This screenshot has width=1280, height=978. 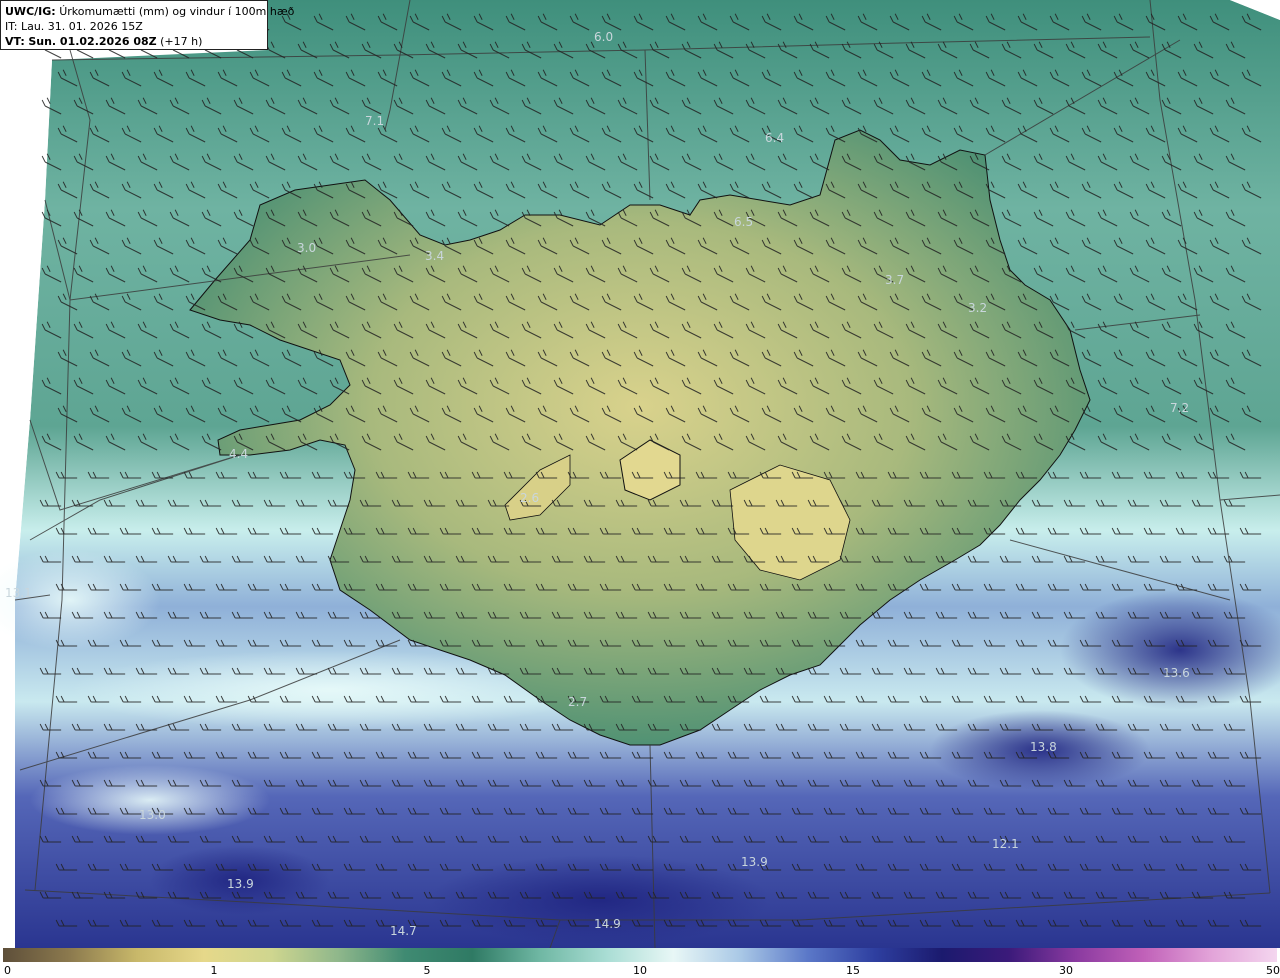 What do you see at coordinates (18, 593) in the screenshot?
I see `value-label: 13.1` at bounding box center [18, 593].